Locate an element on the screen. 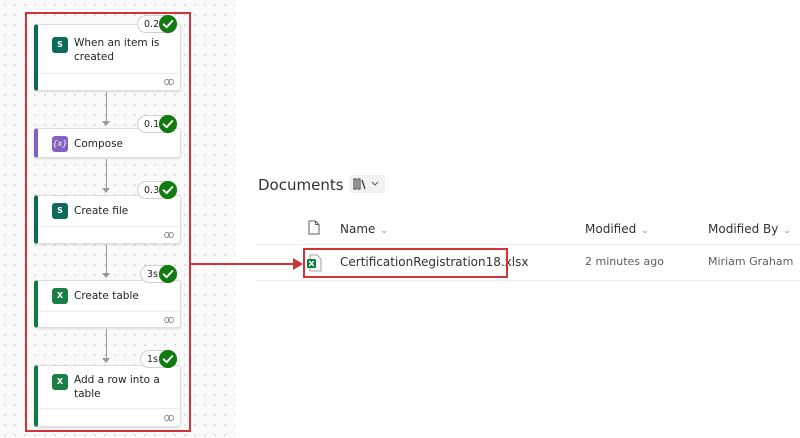 Image resolution: width=800 pixels, height=438 pixels. column-header-modified-by: Modified By ⌄ is located at coordinates (749, 229).